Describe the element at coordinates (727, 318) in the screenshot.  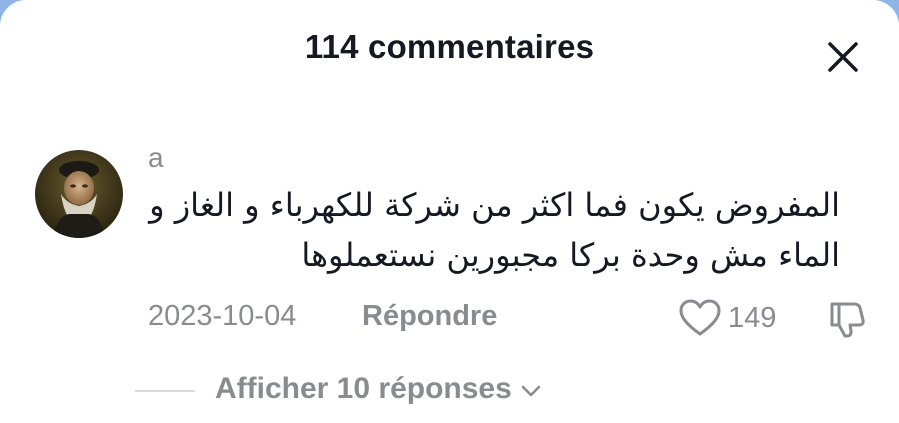
I see `like-button: 149` at that location.